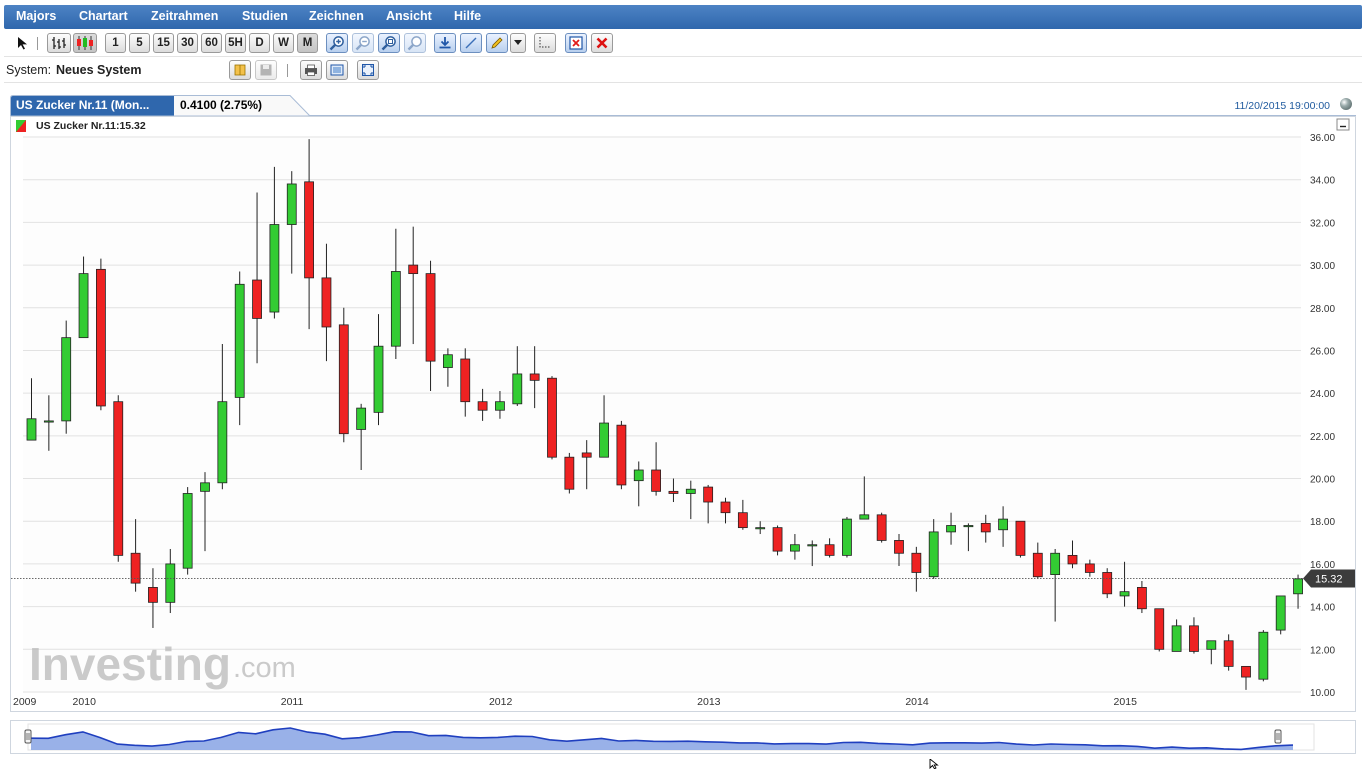 The height and width of the screenshot is (769, 1366). Describe the element at coordinates (266, 70) in the screenshot. I see `save-icon` at that location.